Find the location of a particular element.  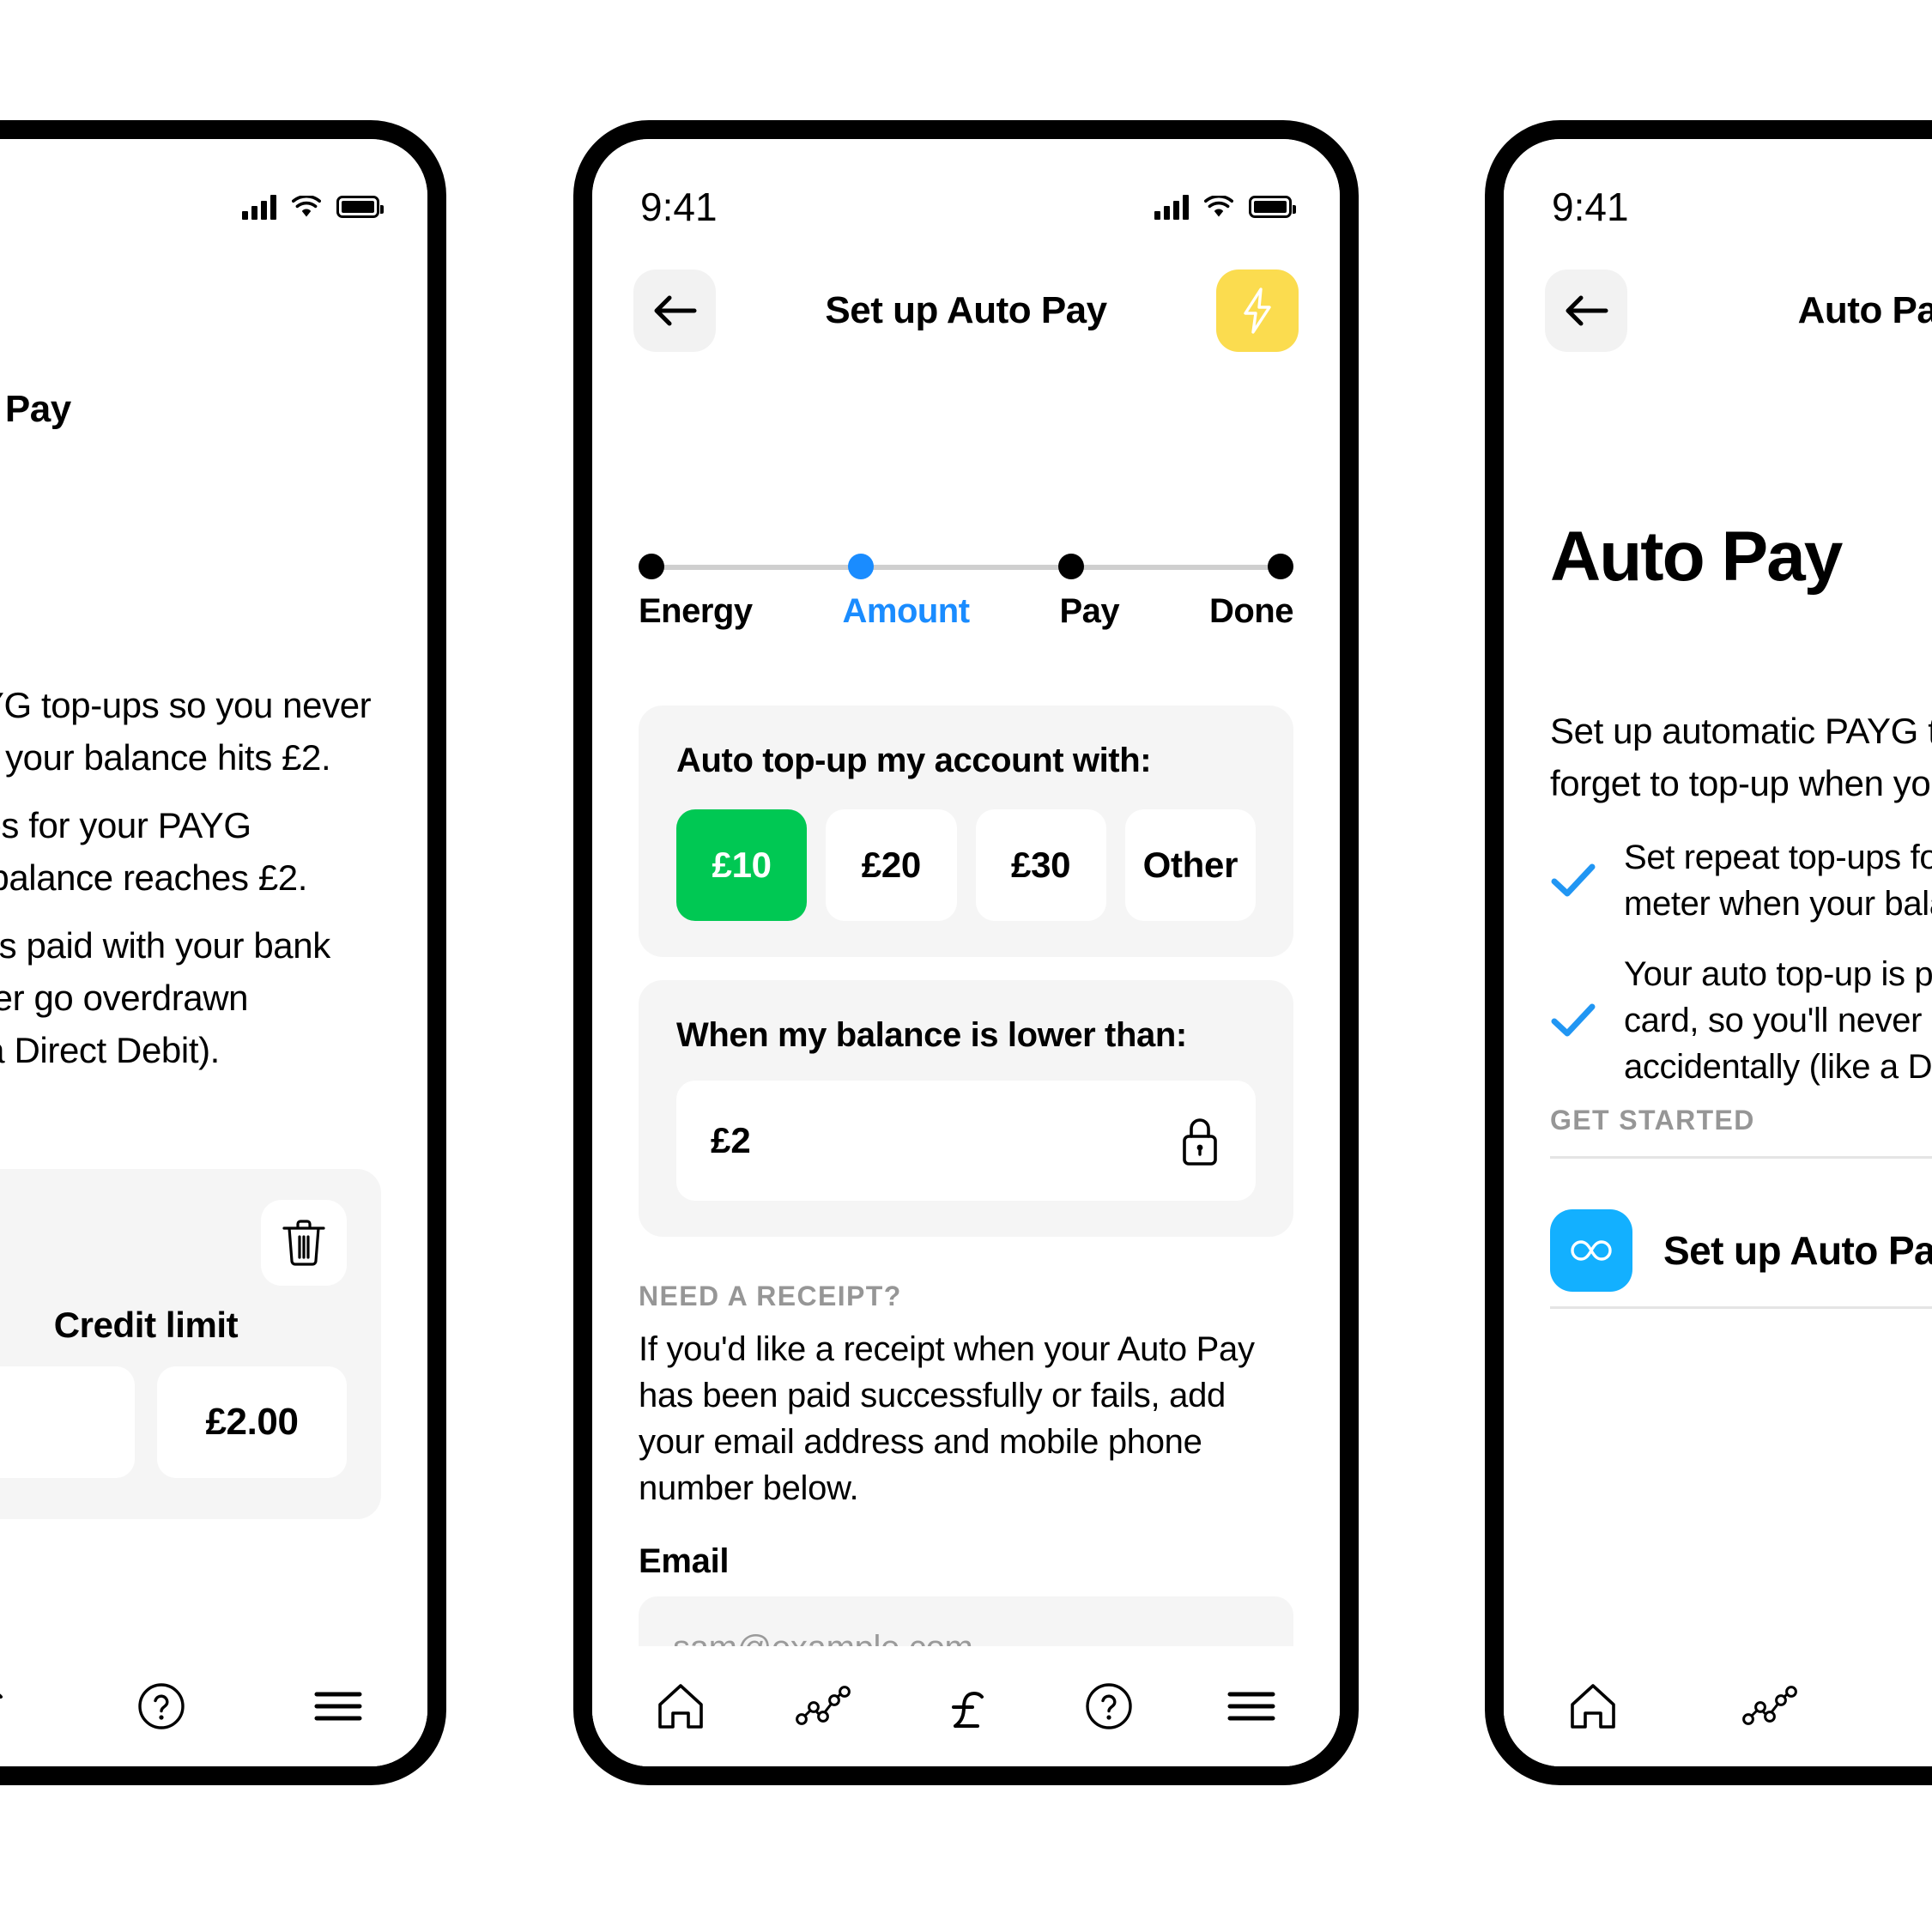

stepper-label-amount: Amount is located at coordinates (906, 611).